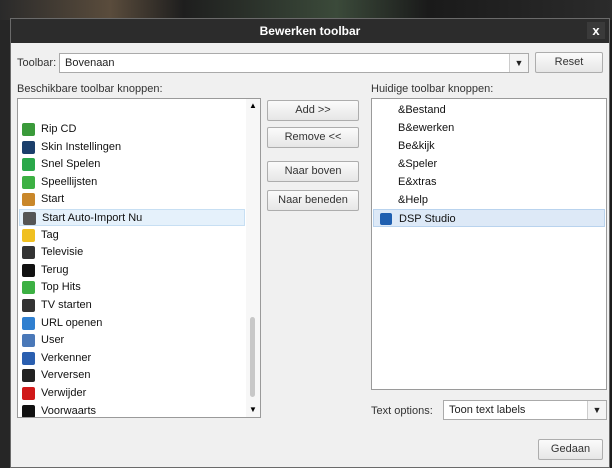 The height and width of the screenshot is (468, 612). Describe the element at coordinates (62, 252) in the screenshot. I see `available-list-item-label: Televisie` at that location.